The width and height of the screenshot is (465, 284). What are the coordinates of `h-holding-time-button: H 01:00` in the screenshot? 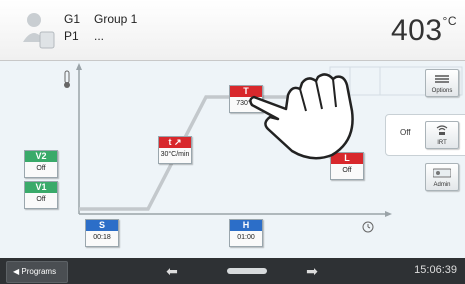 It's located at (246, 233).